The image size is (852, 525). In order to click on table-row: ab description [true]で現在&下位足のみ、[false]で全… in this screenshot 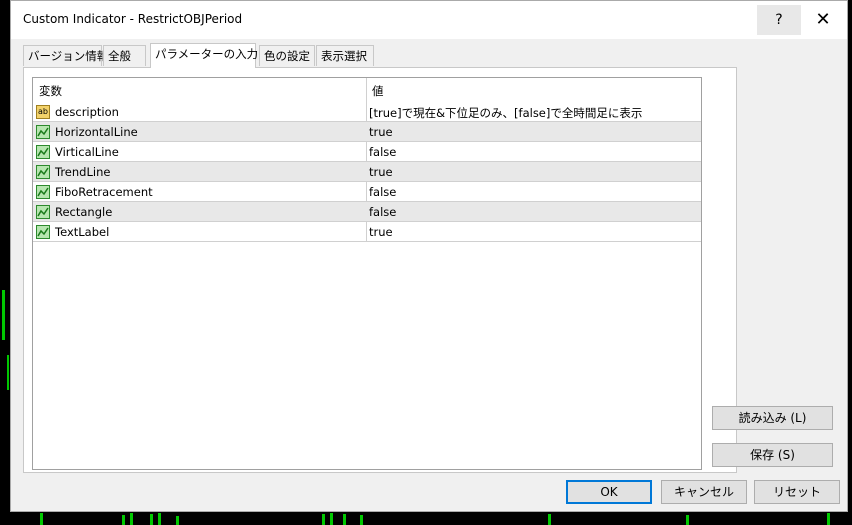, I will do `click(367, 112)`.